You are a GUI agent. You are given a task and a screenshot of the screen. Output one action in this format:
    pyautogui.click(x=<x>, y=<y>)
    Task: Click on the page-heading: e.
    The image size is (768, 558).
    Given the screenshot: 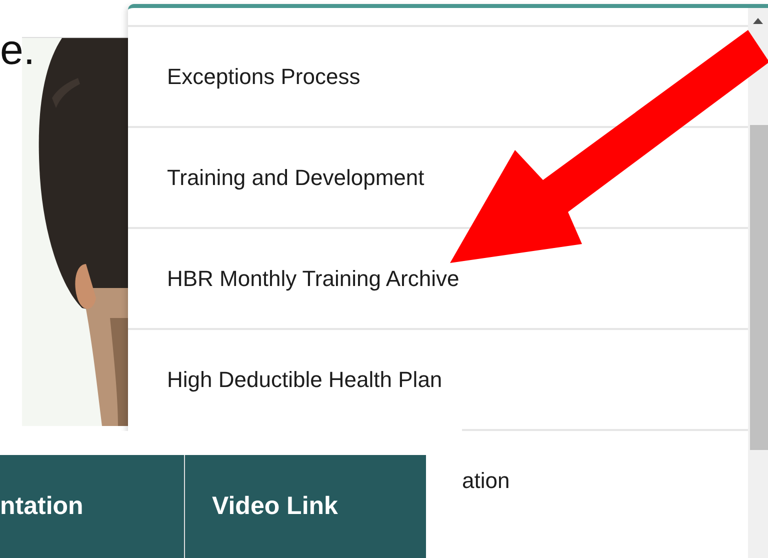 What is the action you would take?
    pyautogui.click(x=18, y=50)
    